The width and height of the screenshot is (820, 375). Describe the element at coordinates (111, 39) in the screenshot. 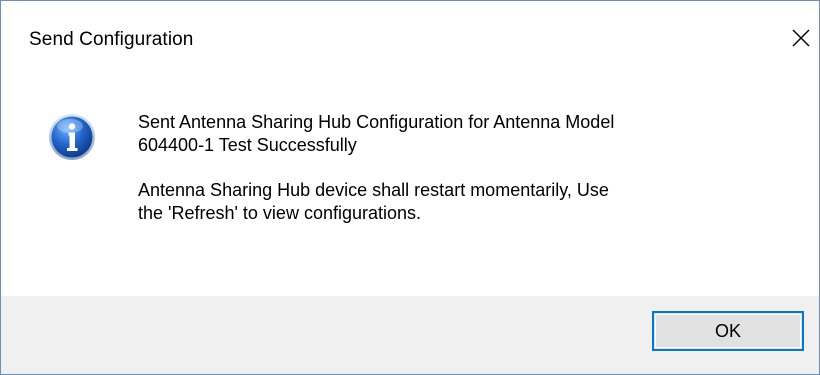

I see `dialog-title: Send Configuration` at that location.